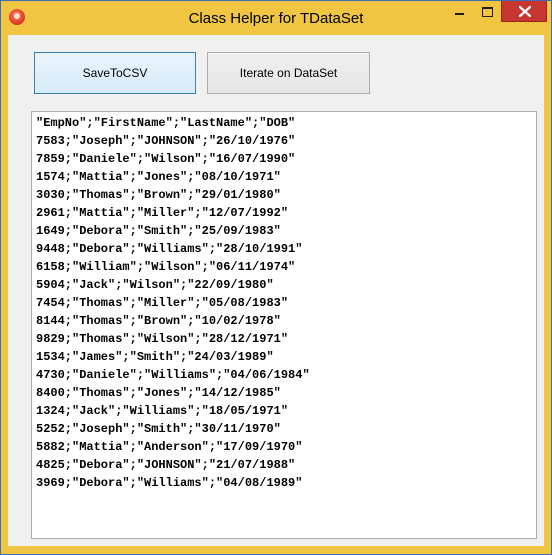 This screenshot has width=552, height=555. Describe the element at coordinates (173, 375) in the screenshot. I see `memo-line: 4730;"Daniele";"Williams";"04/06/1984"` at that location.